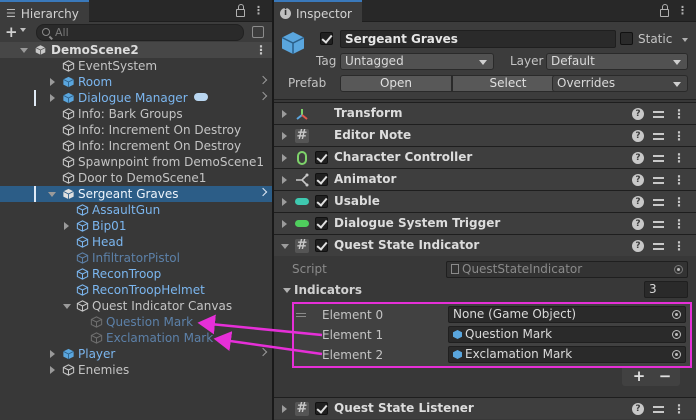 This screenshot has width=696, height=420. I want to click on hierarchy-item-info-bark-groups: Info: Bark Groups, so click(136, 114).